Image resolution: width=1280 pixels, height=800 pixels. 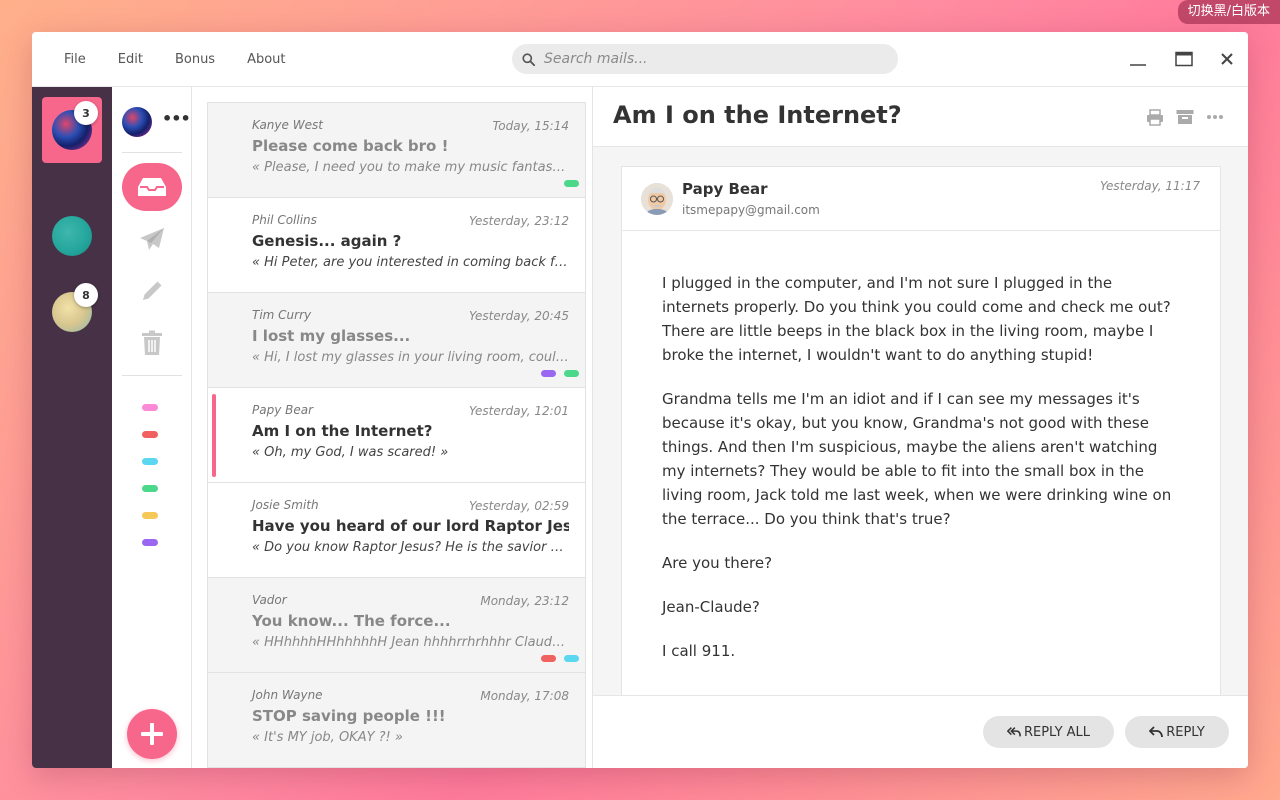 What do you see at coordinates (150, 542) in the screenshot?
I see `label-purple` at bounding box center [150, 542].